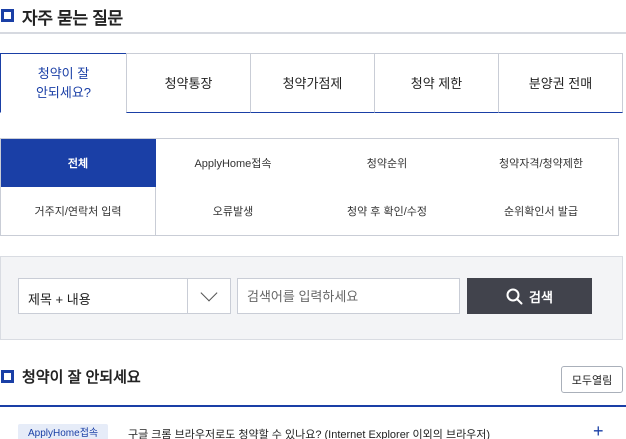  What do you see at coordinates (592, 379) in the screenshot?
I see `expand-all-button: 모두열림` at bounding box center [592, 379].